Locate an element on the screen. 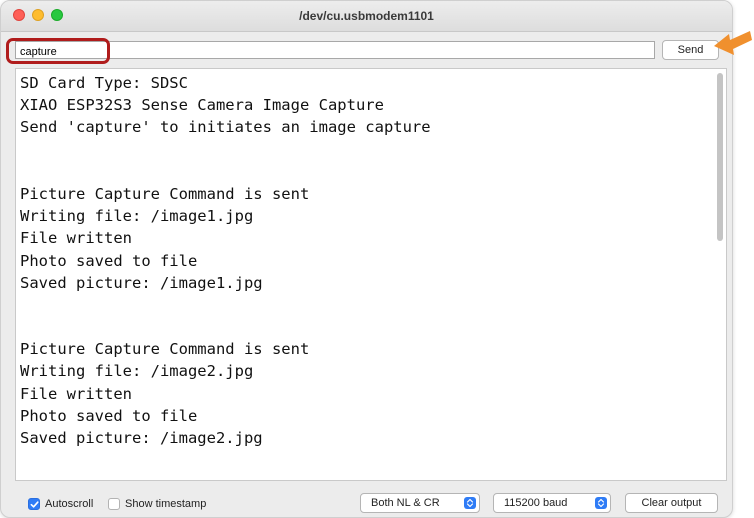 The image size is (754, 518). window-title: /dev/cu.usbmodem1101 is located at coordinates (366, 16).